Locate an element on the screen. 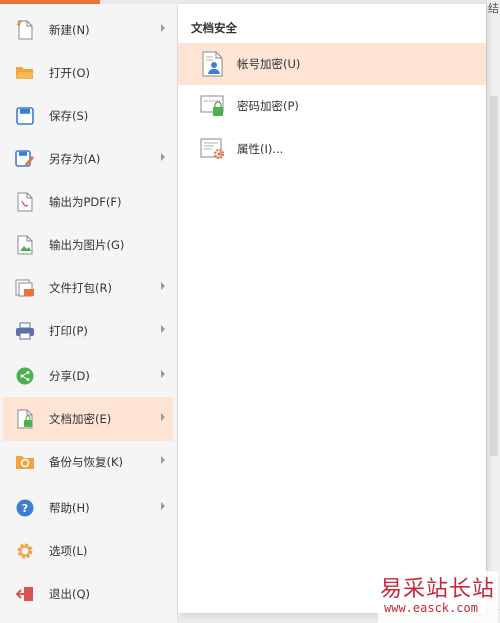 The height and width of the screenshot is (623, 500). watermark: 易采站长站 www.easck.com is located at coordinates (438, 597).